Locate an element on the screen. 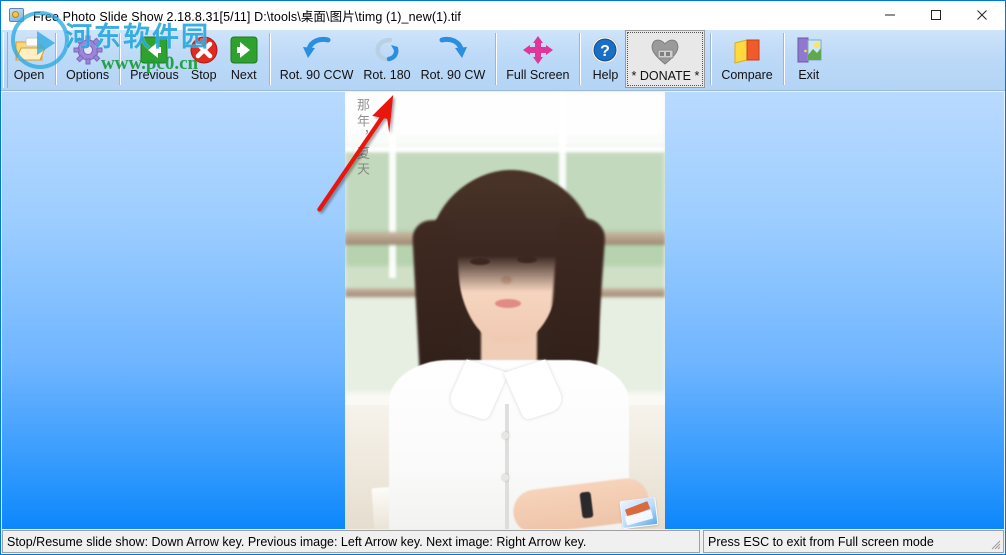 The image size is (1006, 555). status-right-panel: Press ESC to exit from Full screen mode is located at coordinates (853, 541).